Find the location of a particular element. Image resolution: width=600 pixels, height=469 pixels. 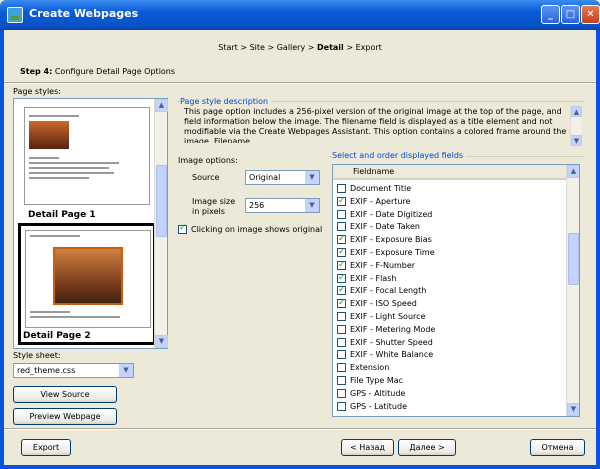

field-row: EXIF - Date Digitized is located at coordinates (384, 214).